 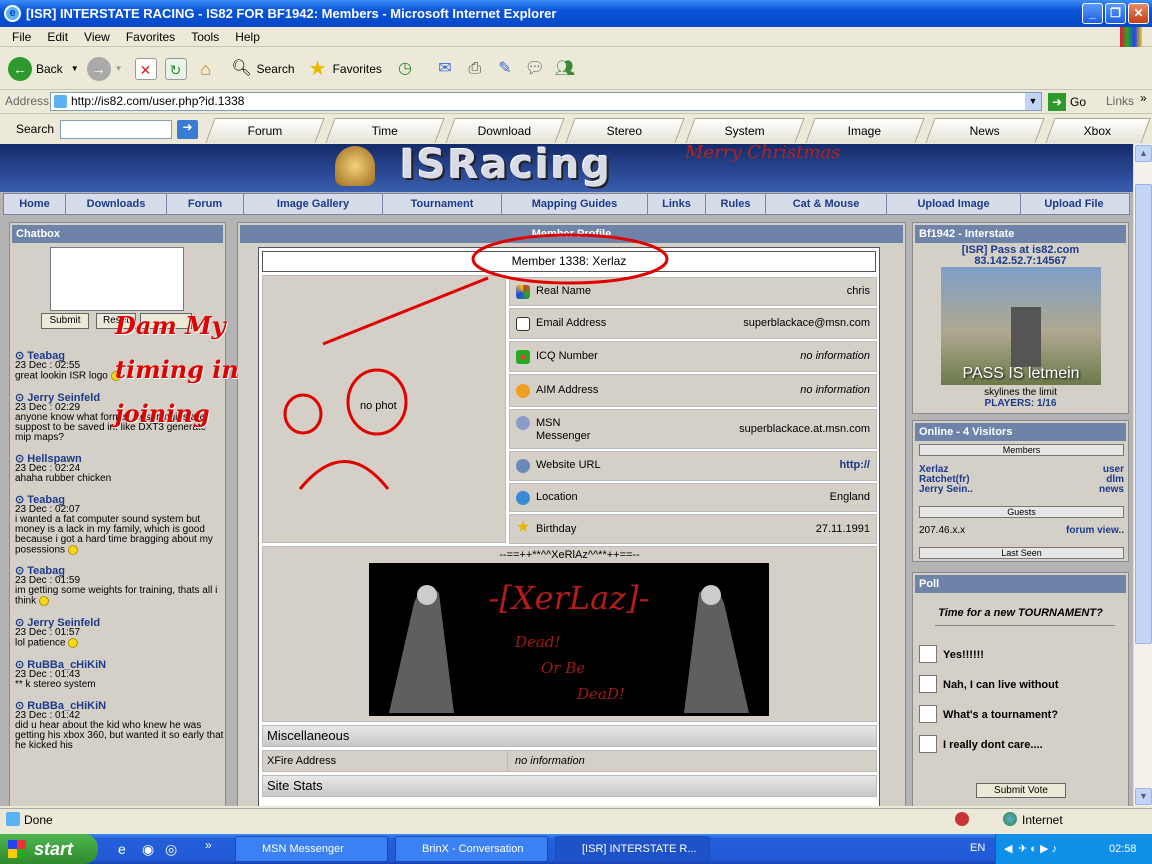 I want to click on favorites-star-icon: ★, so click(x=317, y=68).